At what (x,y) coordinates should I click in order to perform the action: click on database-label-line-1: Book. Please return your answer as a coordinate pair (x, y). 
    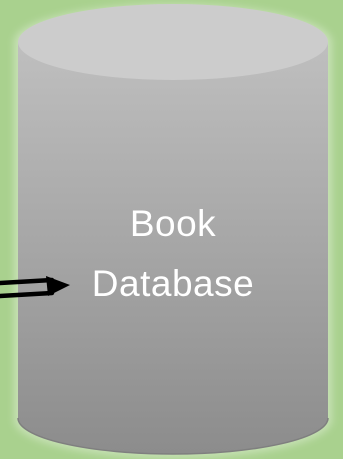
    Looking at the image, I should click on (173, 223).